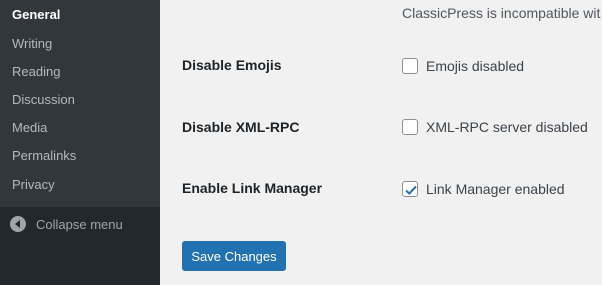  I want to click on link-manager-enabled-label: Link Manager enabled, so click(495, 189).